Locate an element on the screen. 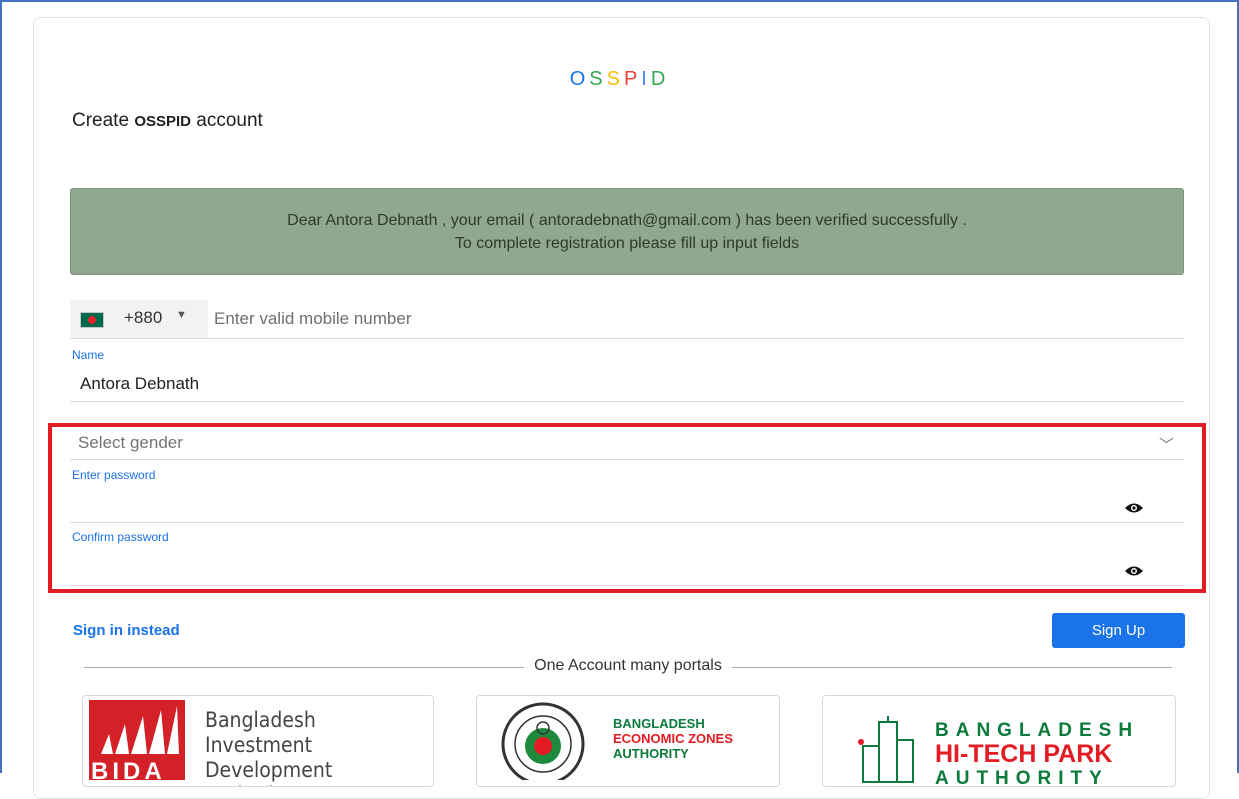  bida-logo: BIDA is located at coordinates (137, 742).